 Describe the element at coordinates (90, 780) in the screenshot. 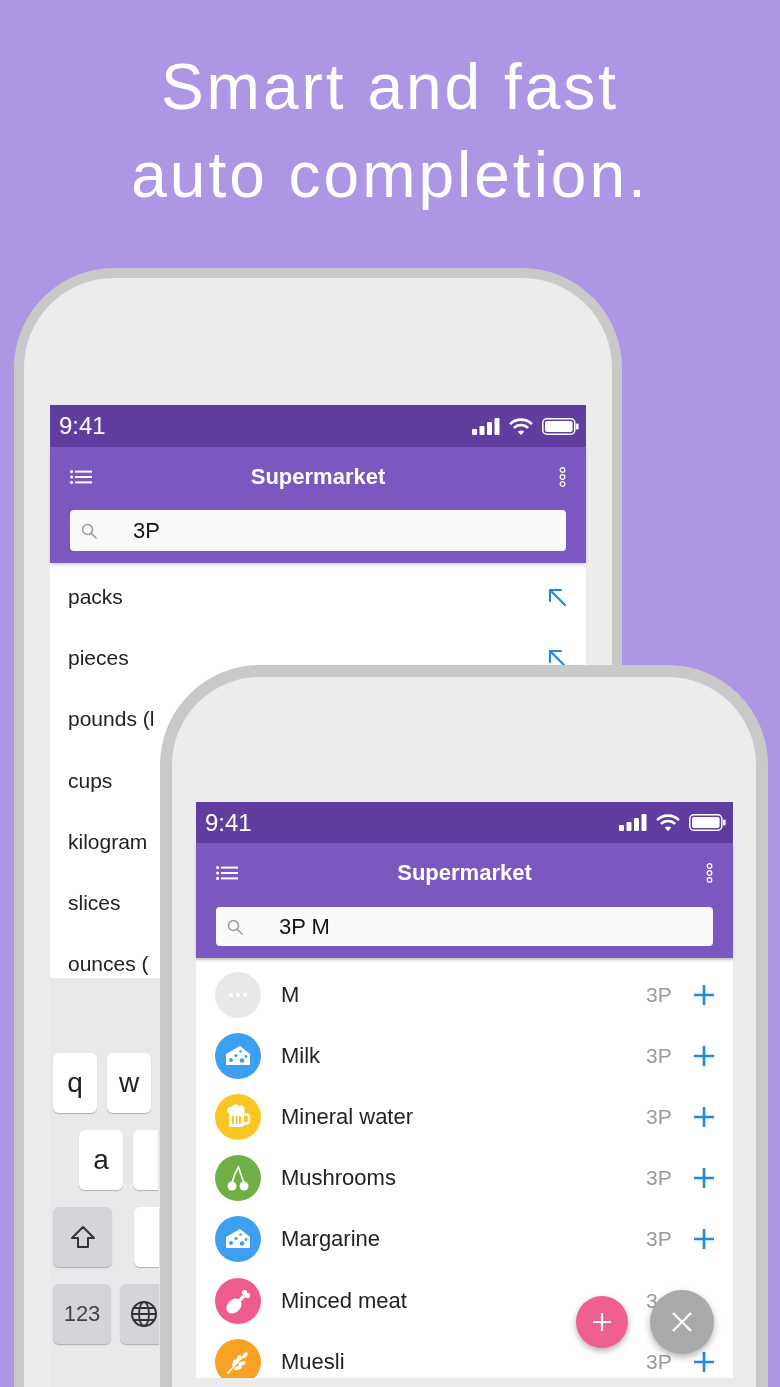

I see `suggestion-text: cups` at that location.